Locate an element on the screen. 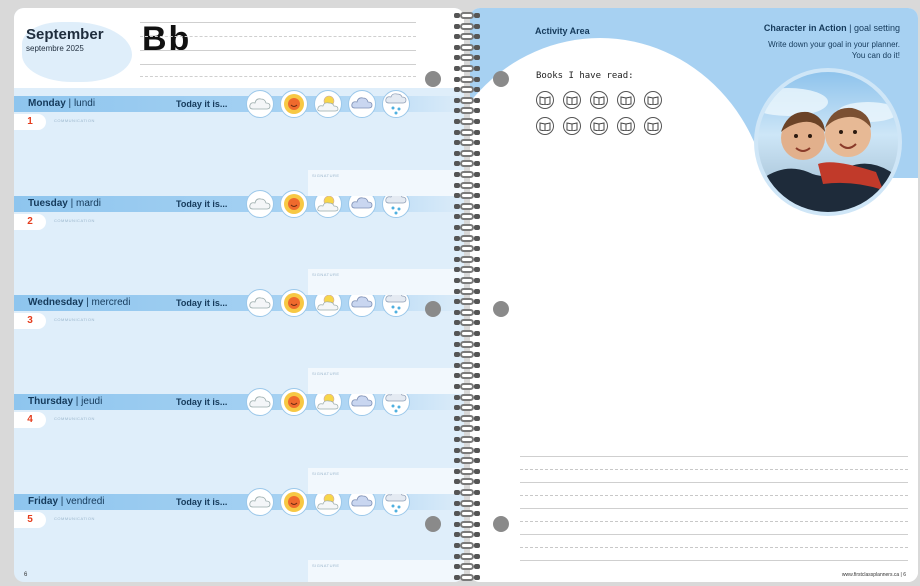  page-footer: www.firstclassplanners.ca | 6 is located at coordinates (873, 575).